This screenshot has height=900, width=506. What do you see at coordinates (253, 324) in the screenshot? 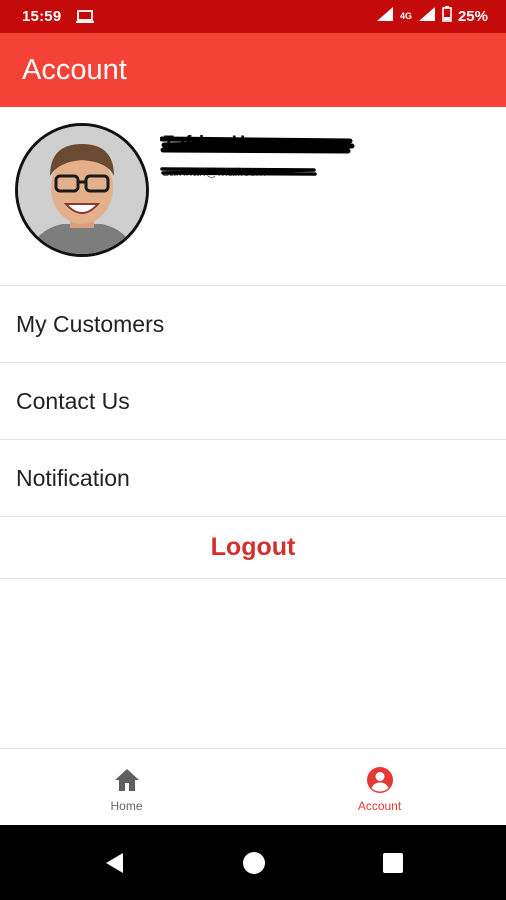
I see `menu-item-my-customers: My Customers` at bounding box center [253, 324].